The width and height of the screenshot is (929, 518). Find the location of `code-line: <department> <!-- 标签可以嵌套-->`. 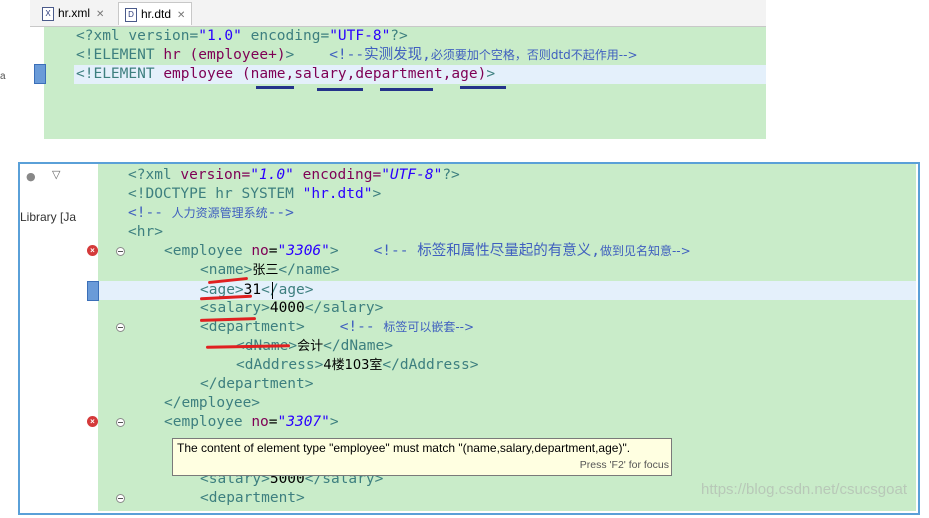

code-line: <department> <!-- 标签可以嵌套--> is located at coordinates (337, 327).